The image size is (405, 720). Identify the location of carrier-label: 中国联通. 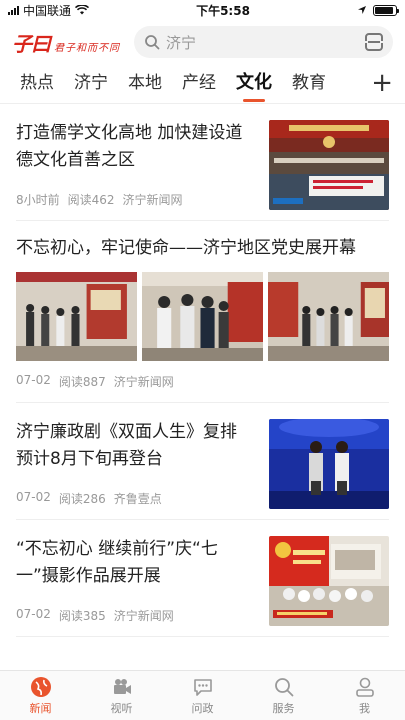
(47, 10).